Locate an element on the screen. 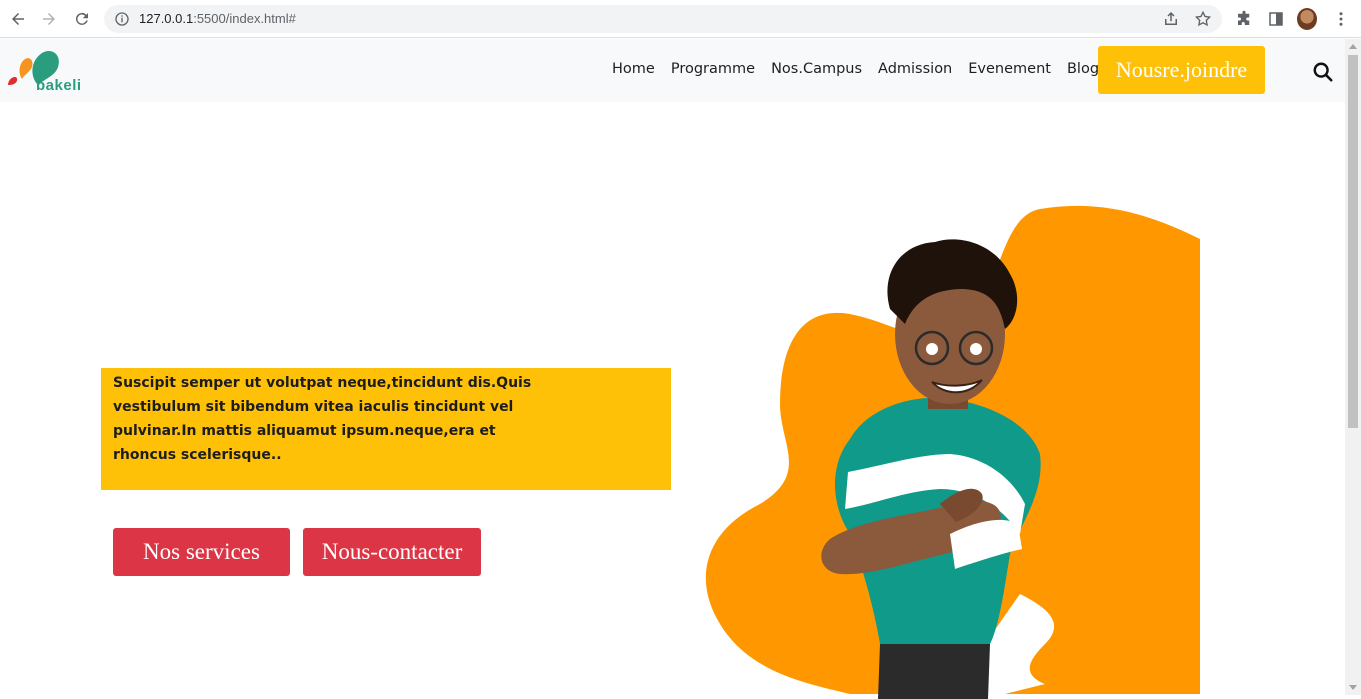  menu-item-admission: Admission is located at coordinates (915, 69).